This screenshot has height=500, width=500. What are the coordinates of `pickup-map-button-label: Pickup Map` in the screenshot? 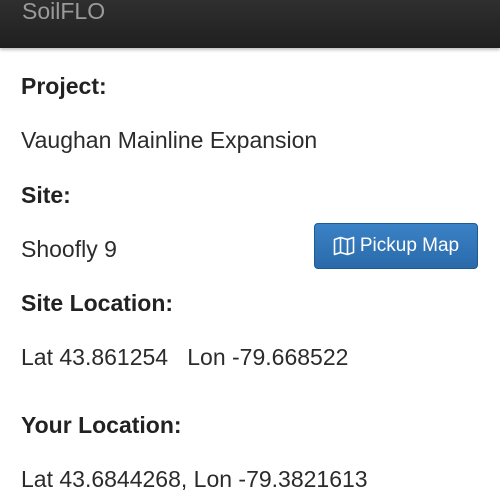 It's located at (409, 245).